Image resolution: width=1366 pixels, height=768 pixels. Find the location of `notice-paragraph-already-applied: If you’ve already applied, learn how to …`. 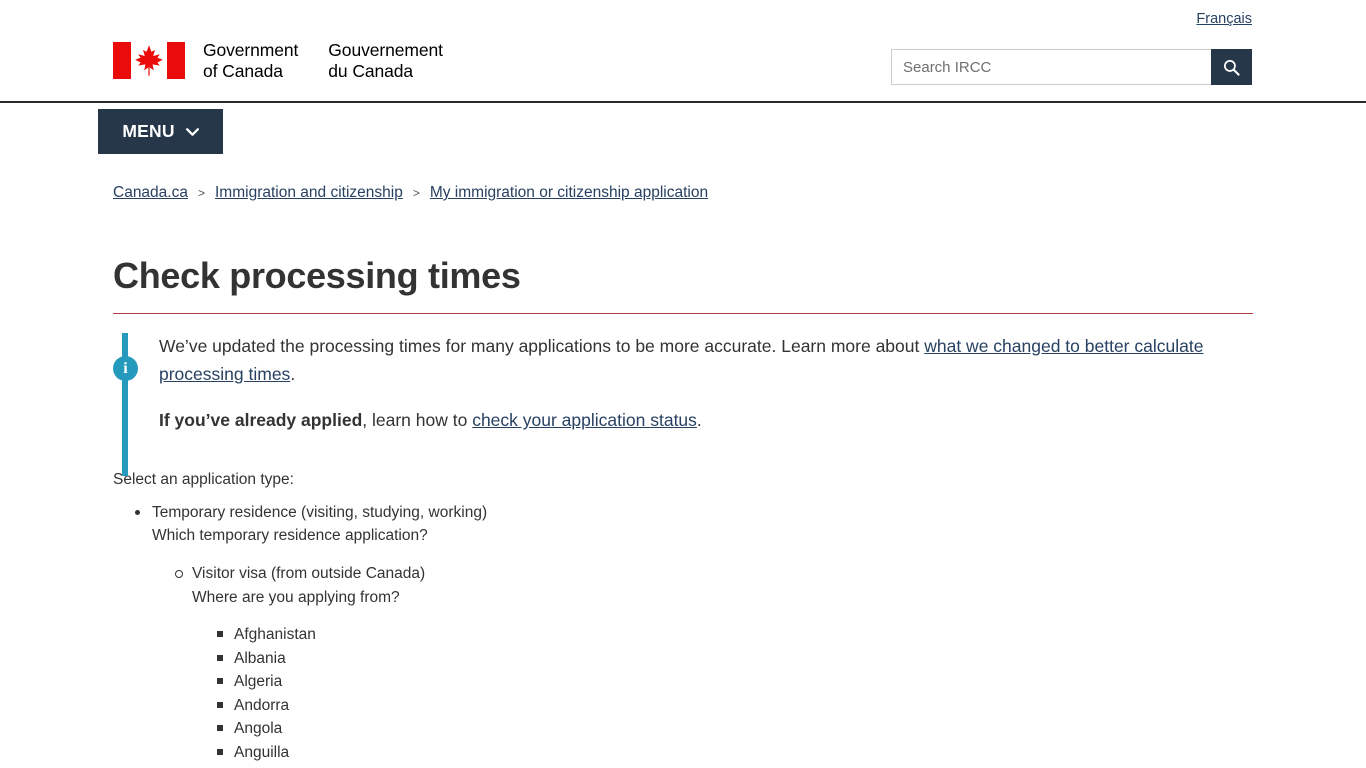

notice-paragraph-already-applied: If you’ve already applied, learn how to … is located at coordinates (706, 421).